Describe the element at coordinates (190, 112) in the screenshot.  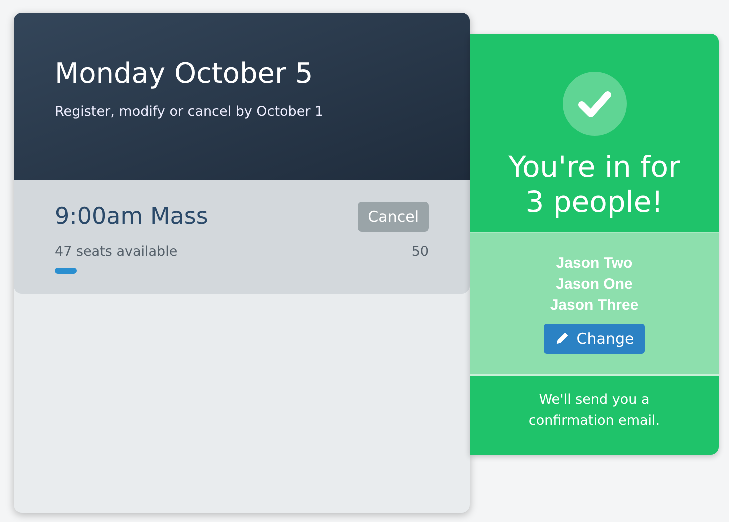
I see `event-deadline: Register, modify or cancel by October 1` at that location.